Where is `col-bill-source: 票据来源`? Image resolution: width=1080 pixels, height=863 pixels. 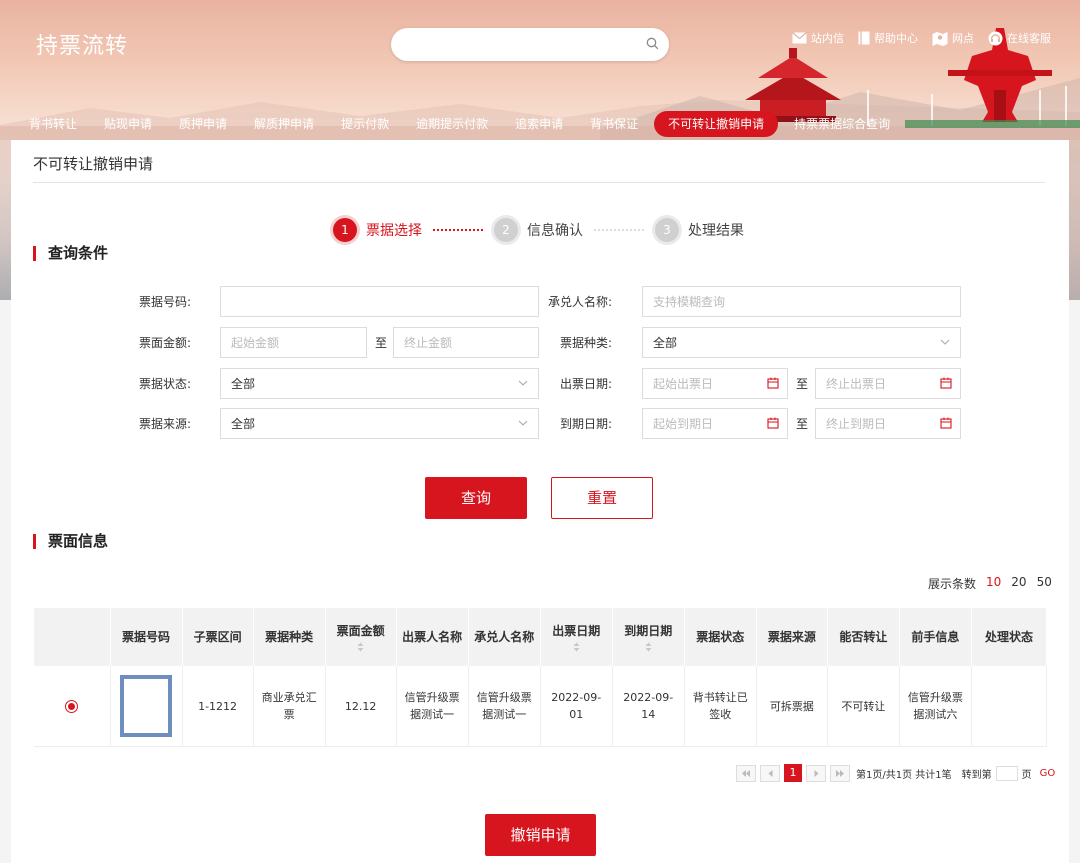
col-bill-source: 票据来源 is located at coordinates (792, 637).